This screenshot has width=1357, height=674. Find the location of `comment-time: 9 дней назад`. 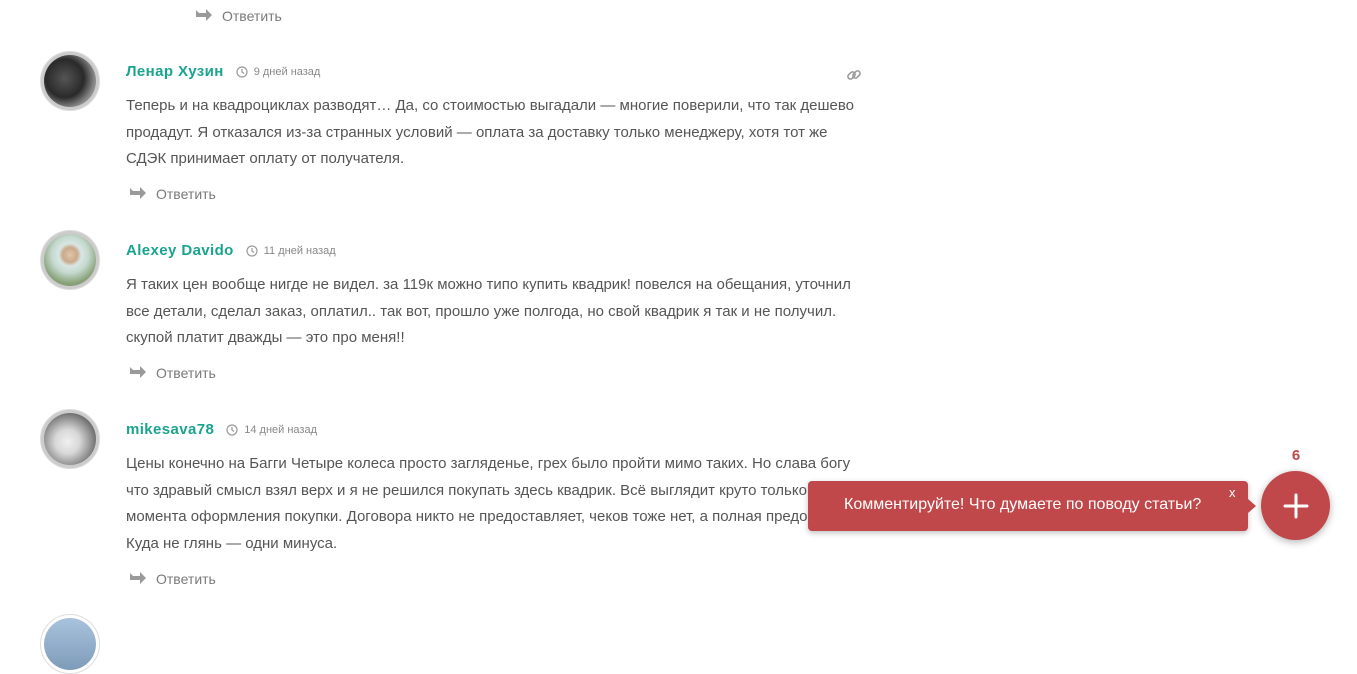

comment-time: 9 дней назад is located at coordinates (278, 71).